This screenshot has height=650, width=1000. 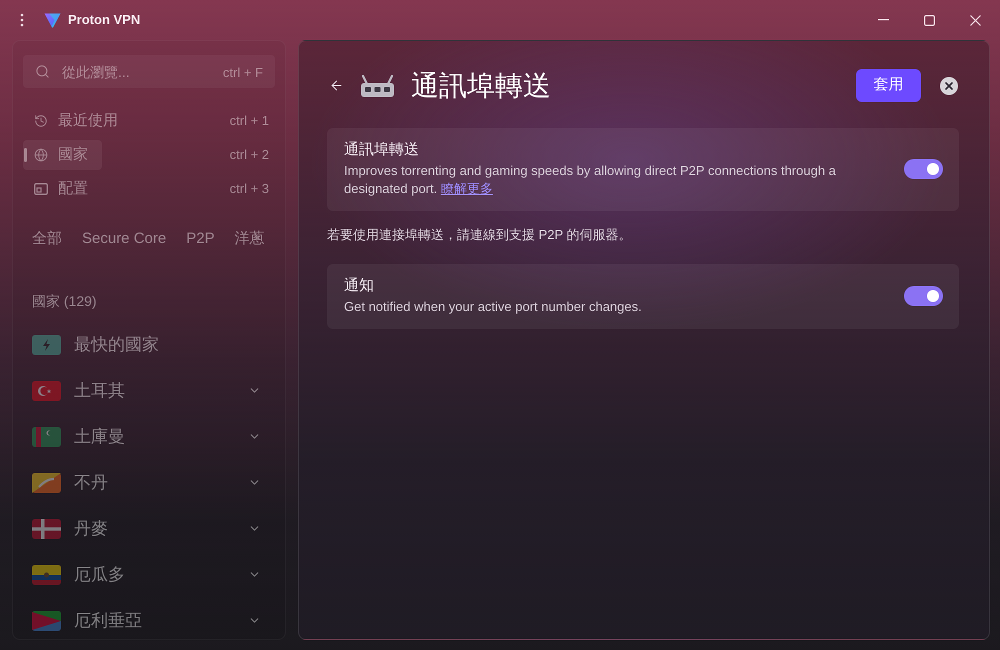 I want to click on nav-item: 國家, so click(x=62, y=155).